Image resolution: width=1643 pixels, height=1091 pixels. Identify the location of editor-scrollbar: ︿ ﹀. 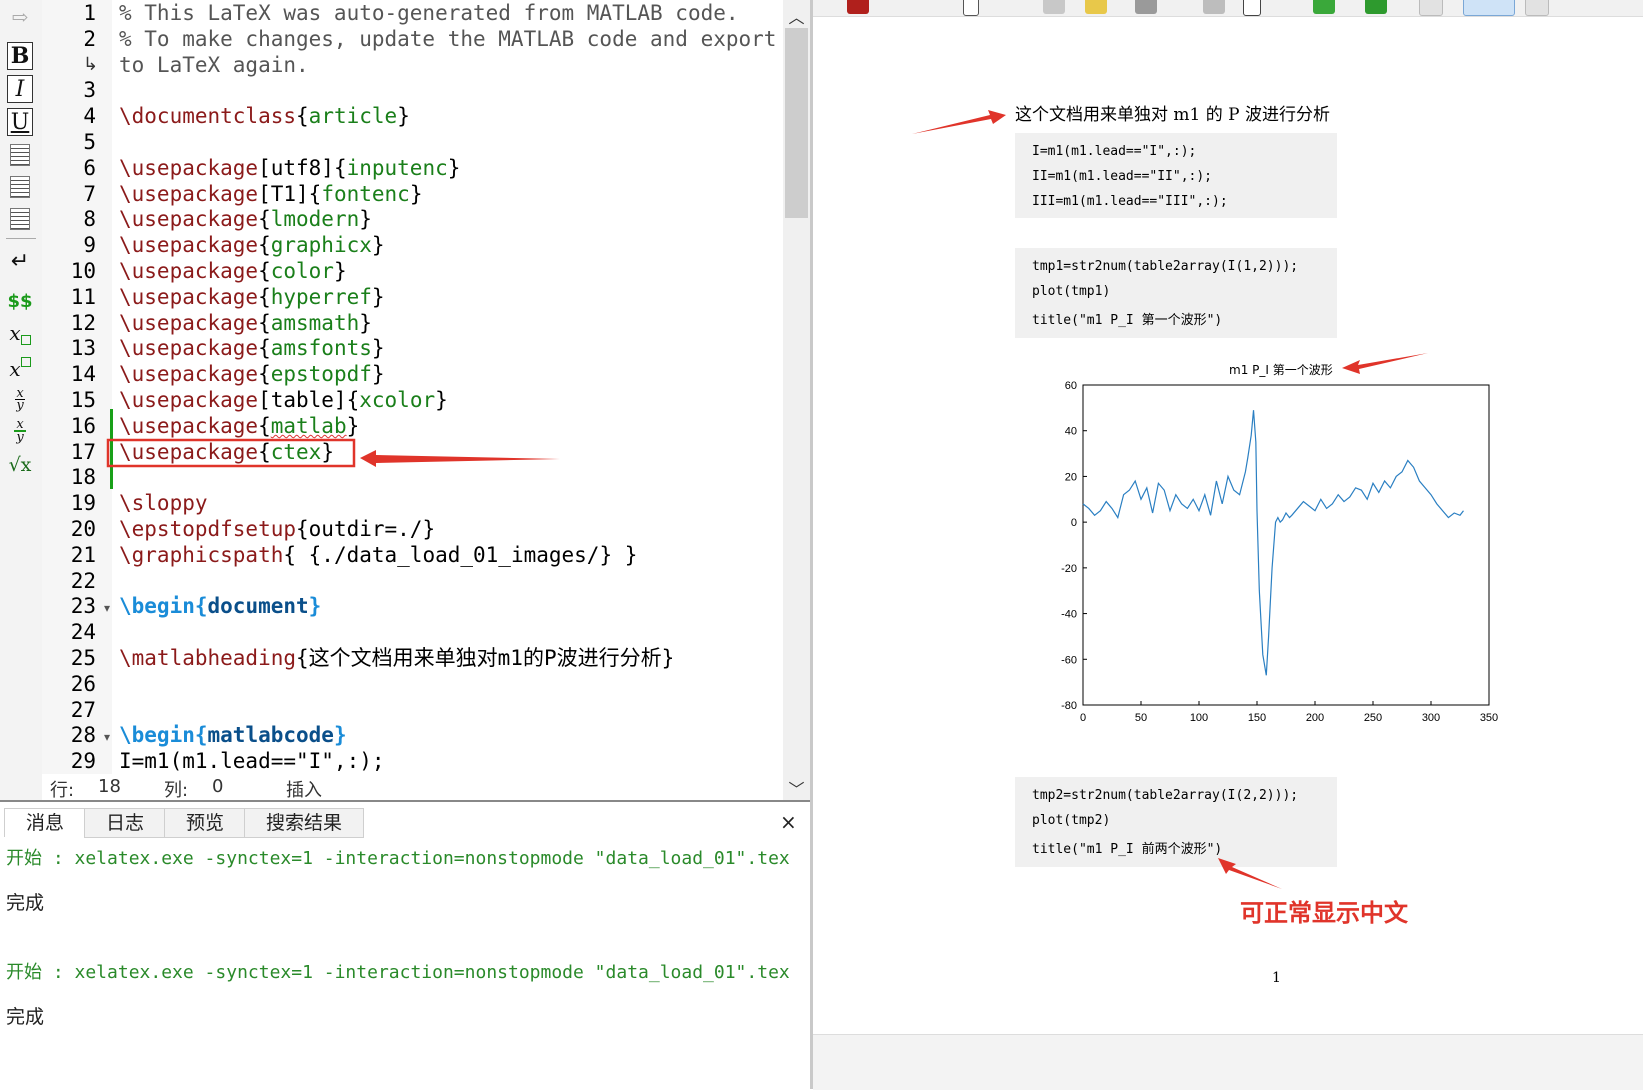
(796, 400).